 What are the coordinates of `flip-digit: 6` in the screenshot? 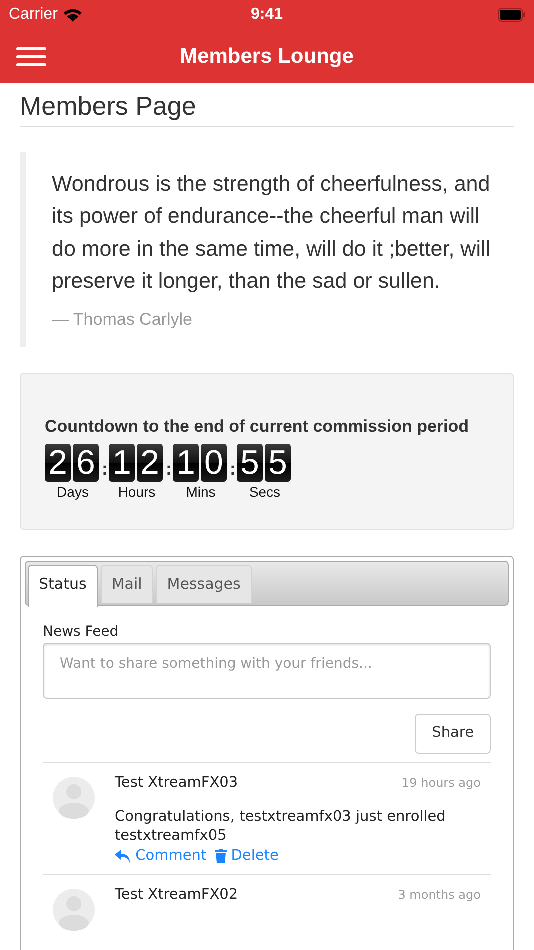 It's located at (86, 463).